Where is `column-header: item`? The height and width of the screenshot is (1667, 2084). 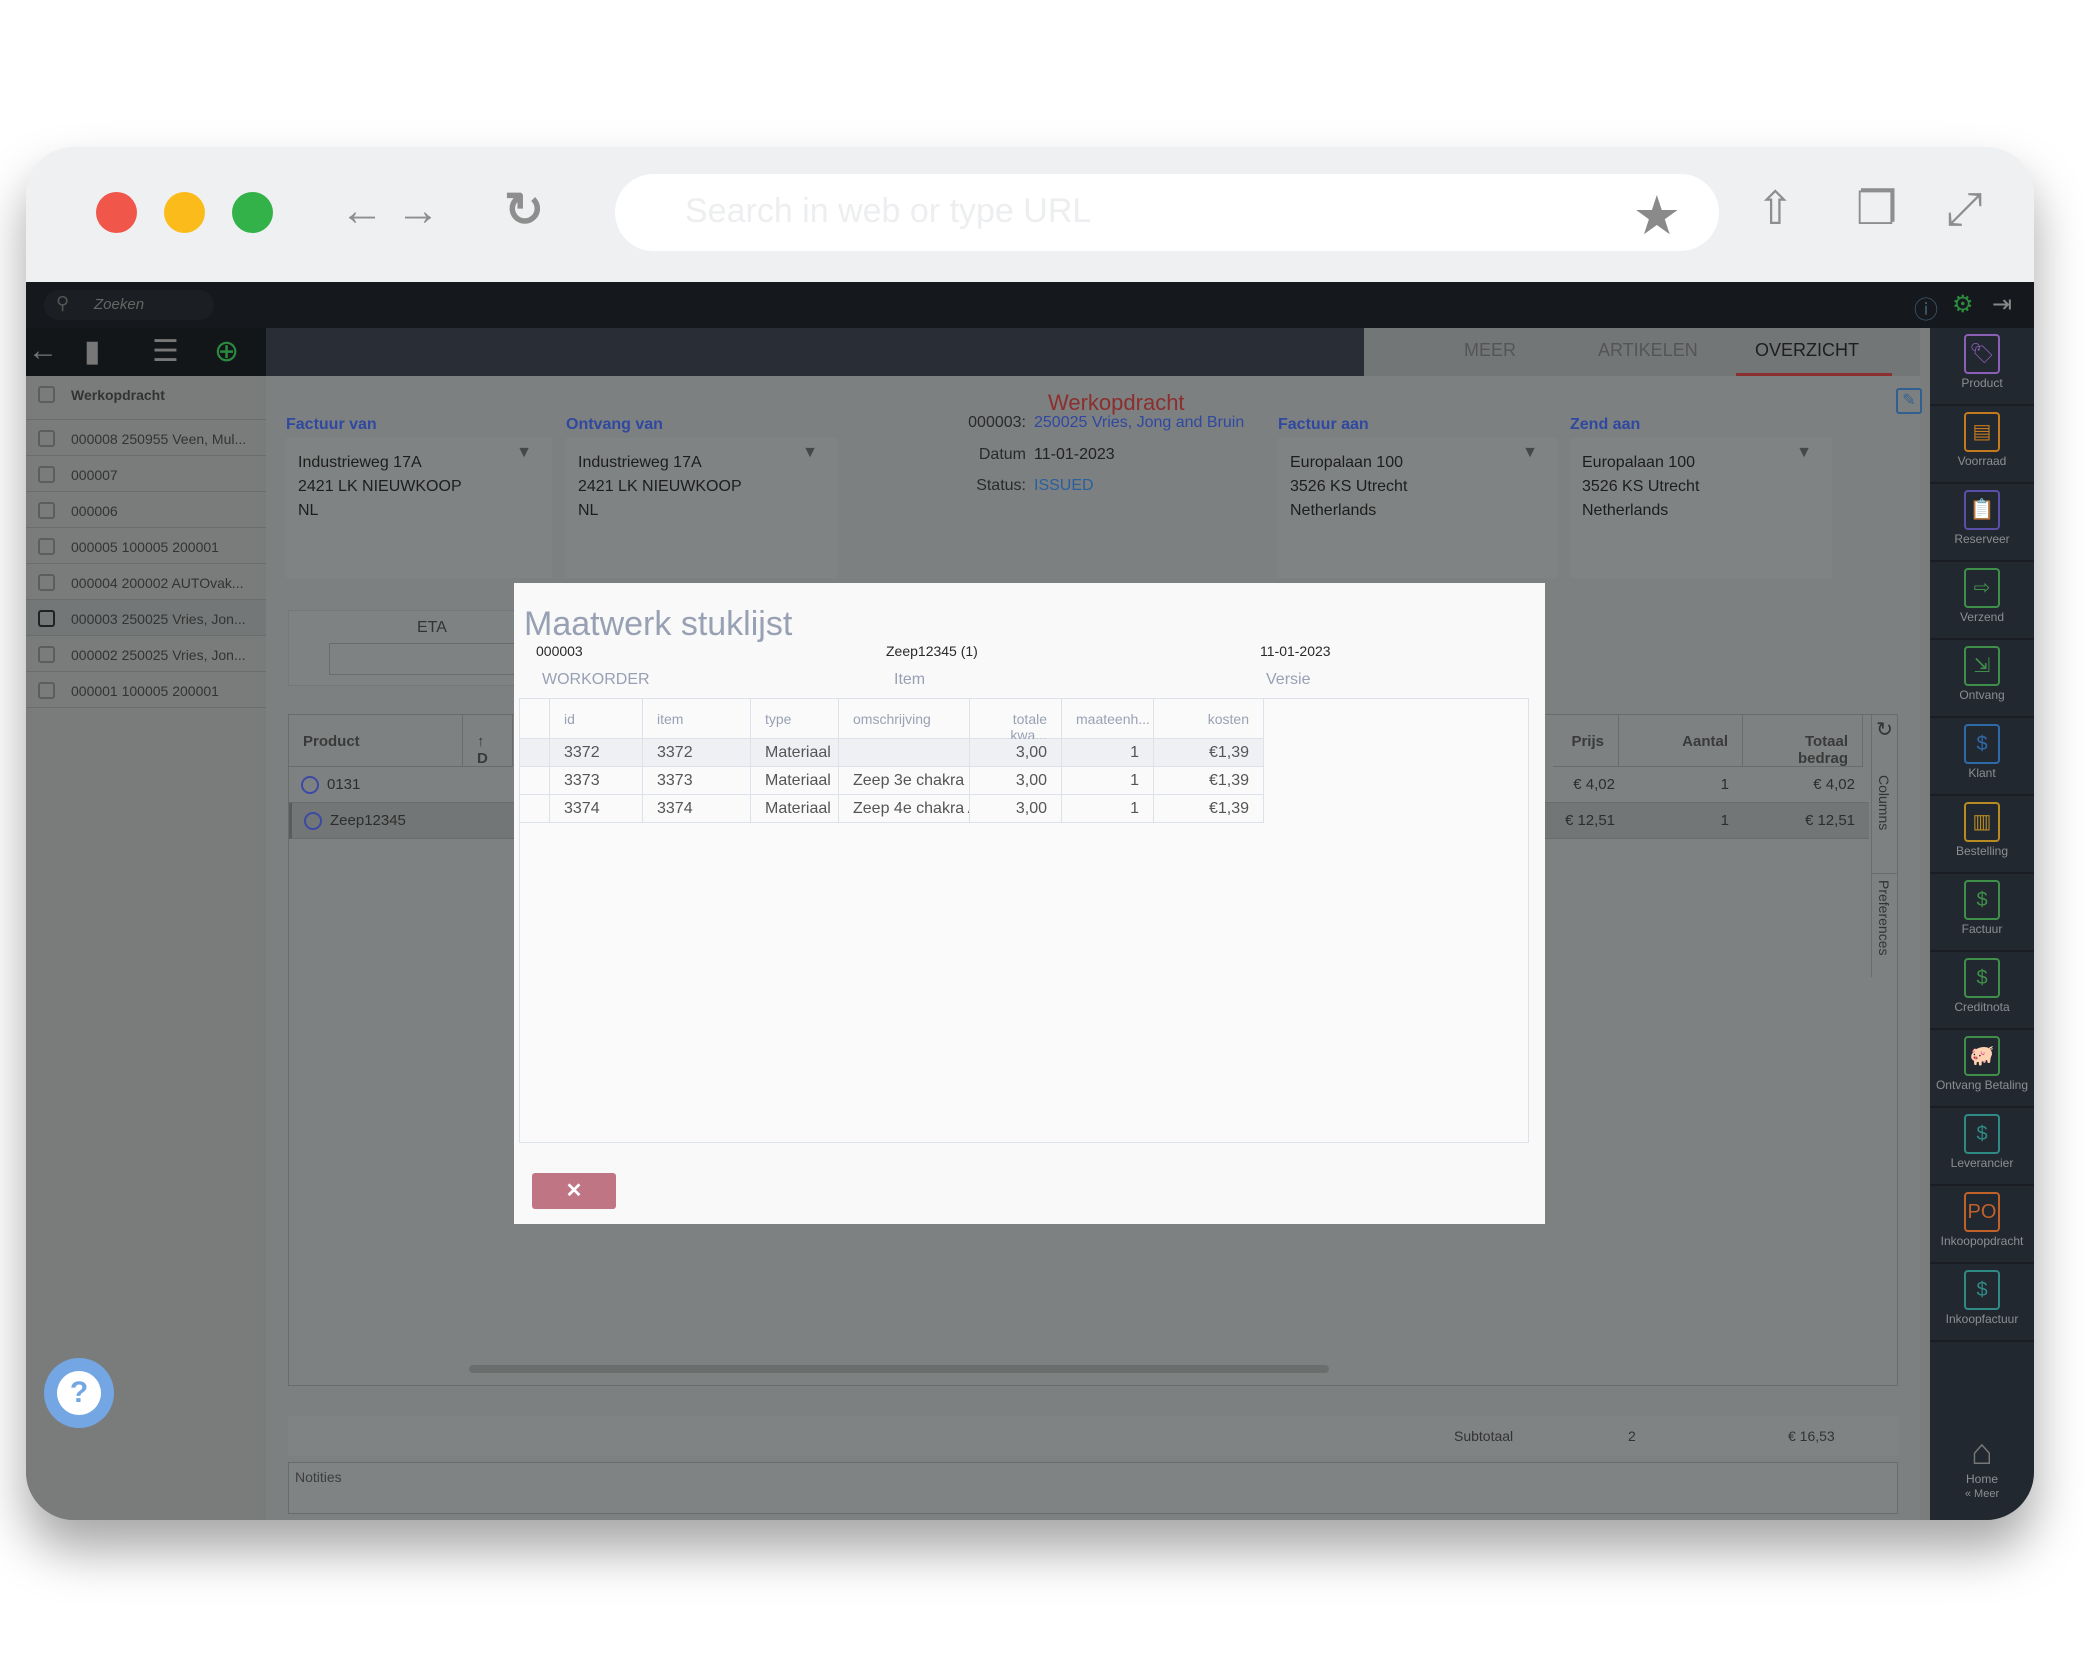 column-header: item is located at coordinates (697, 719).